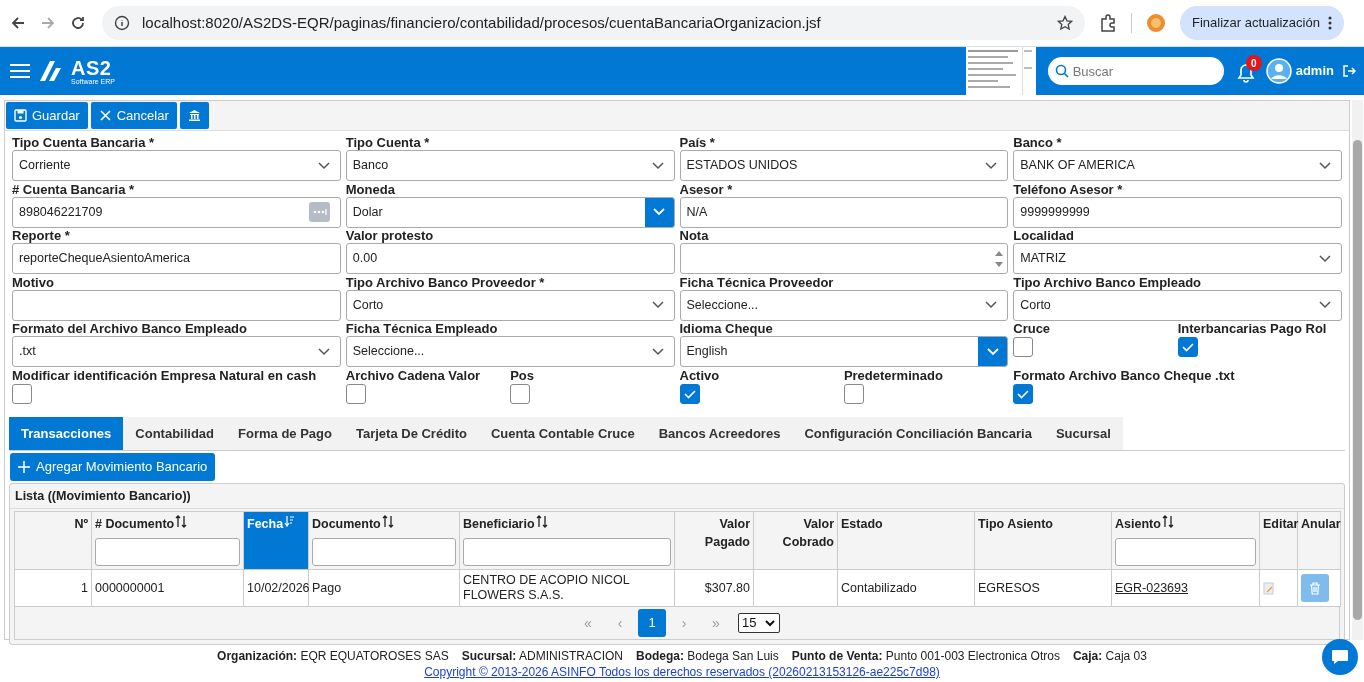  I want to click on dropdown: Banco, so click(510, 165).